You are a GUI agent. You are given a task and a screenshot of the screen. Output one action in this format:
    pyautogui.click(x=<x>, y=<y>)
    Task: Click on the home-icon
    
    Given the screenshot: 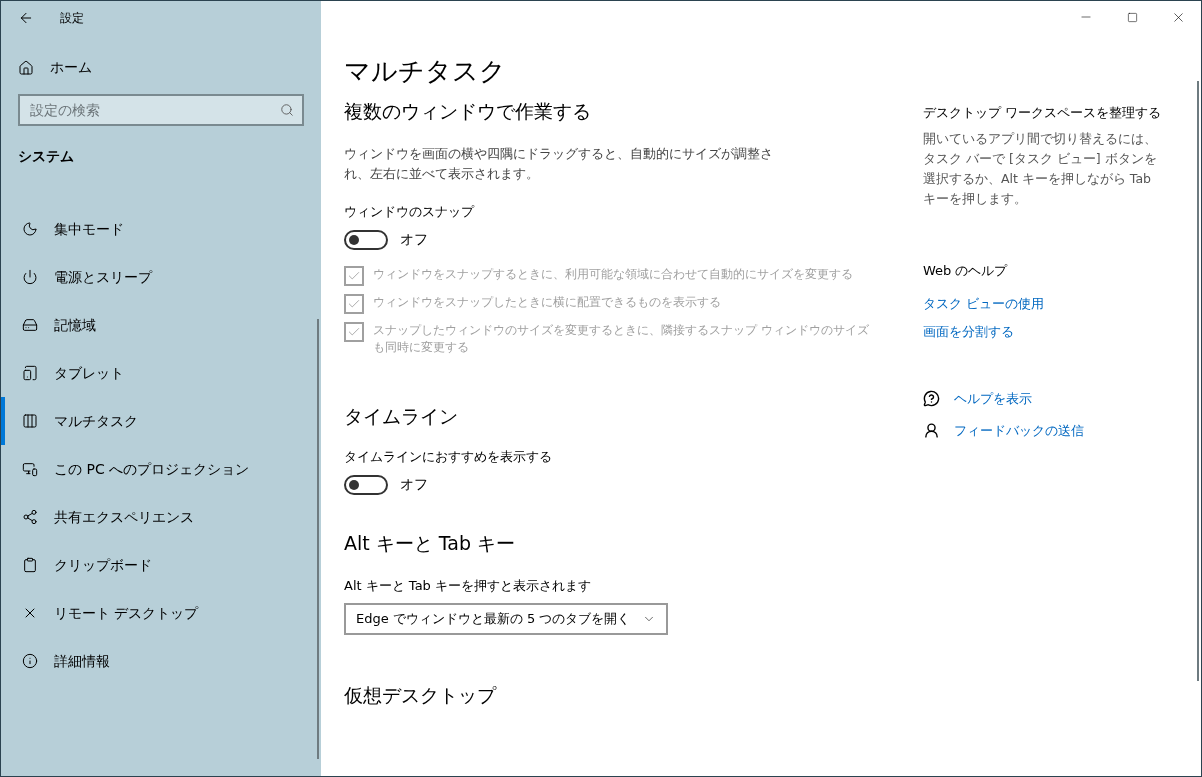 What is the action you would take?
    pyautogui.click(x=26, y=67)
    